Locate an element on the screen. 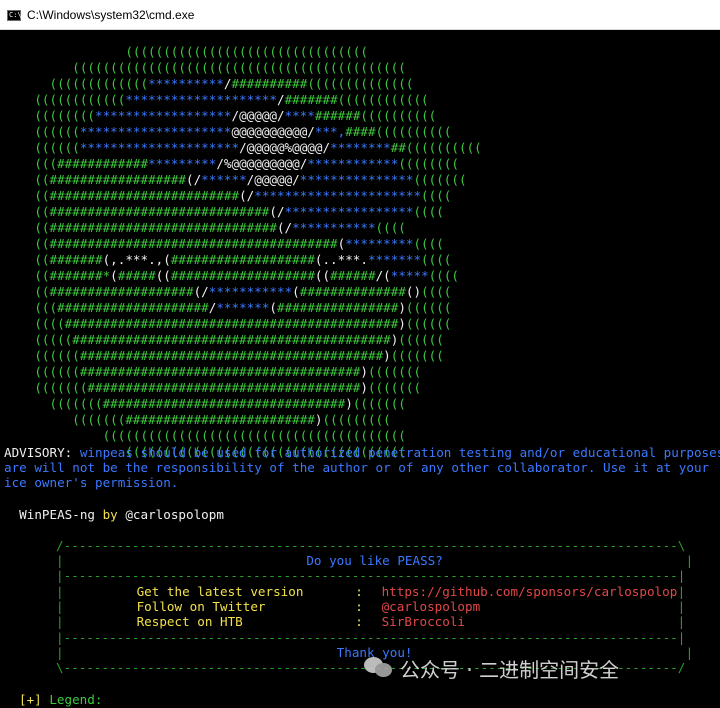 The image size is (720, 708). box-question-row: | Do you like PEASS? | is located at coordinates (375, 560).